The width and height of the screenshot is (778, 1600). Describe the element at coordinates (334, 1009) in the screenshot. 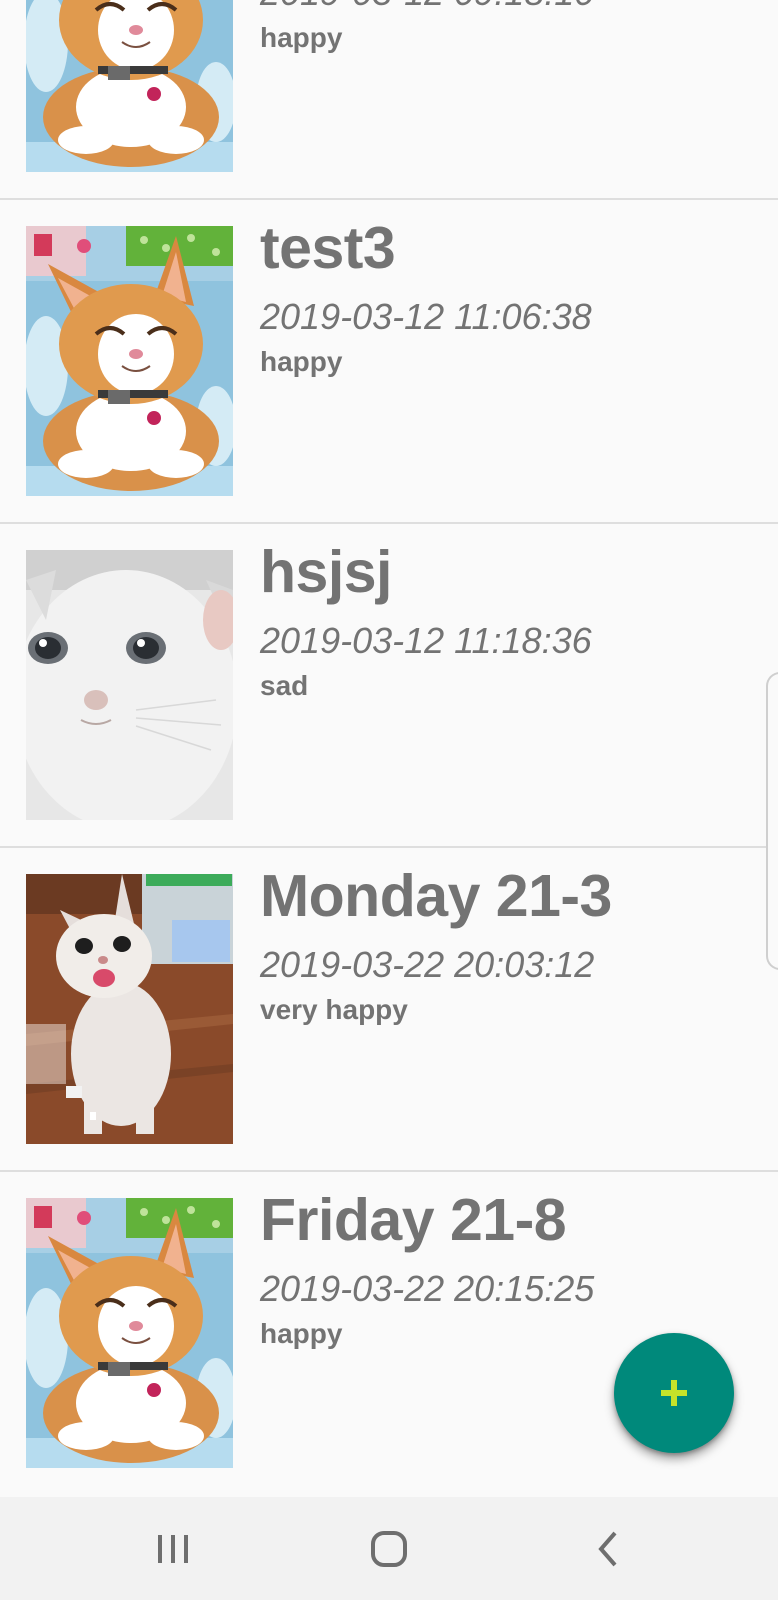

I see `entry-mood: very happy` at that location.